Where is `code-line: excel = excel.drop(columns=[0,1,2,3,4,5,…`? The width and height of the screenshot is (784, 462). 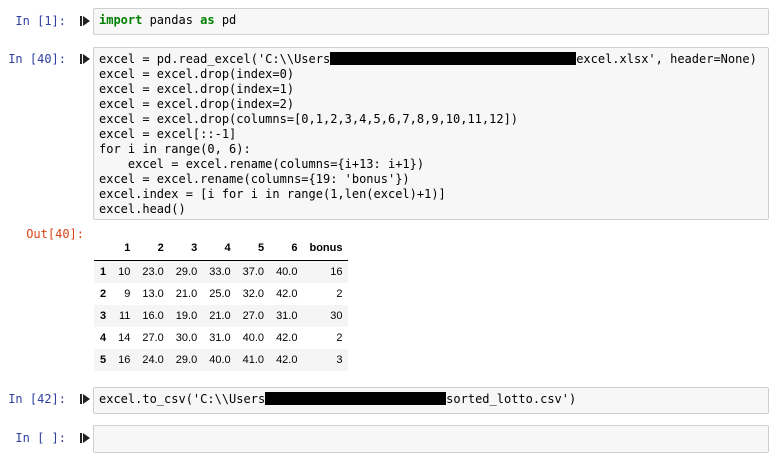
code-line: excel = excel.drop(columns=[0,1,2,3,4,5,… is located at coordinates (309, 119).